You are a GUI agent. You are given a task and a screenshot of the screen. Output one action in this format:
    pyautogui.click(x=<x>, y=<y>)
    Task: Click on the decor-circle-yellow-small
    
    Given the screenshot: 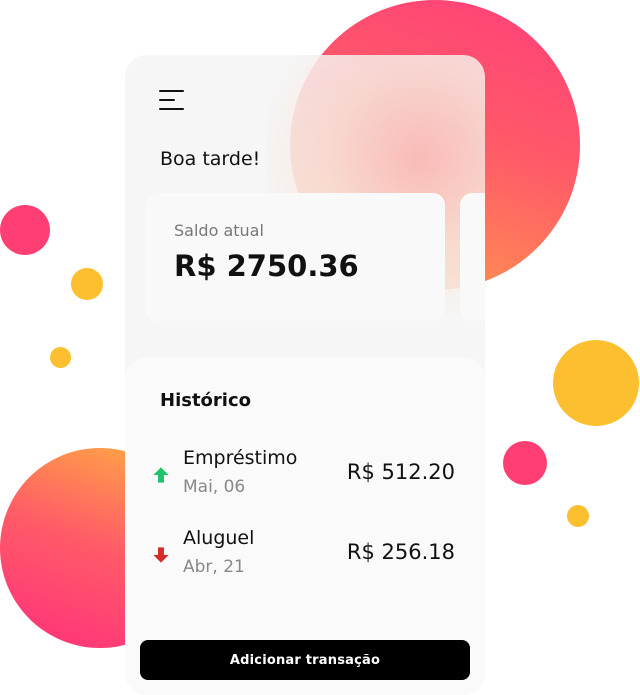 What is the action you would take?
    pyautogui.click(x=60, y=357)
    